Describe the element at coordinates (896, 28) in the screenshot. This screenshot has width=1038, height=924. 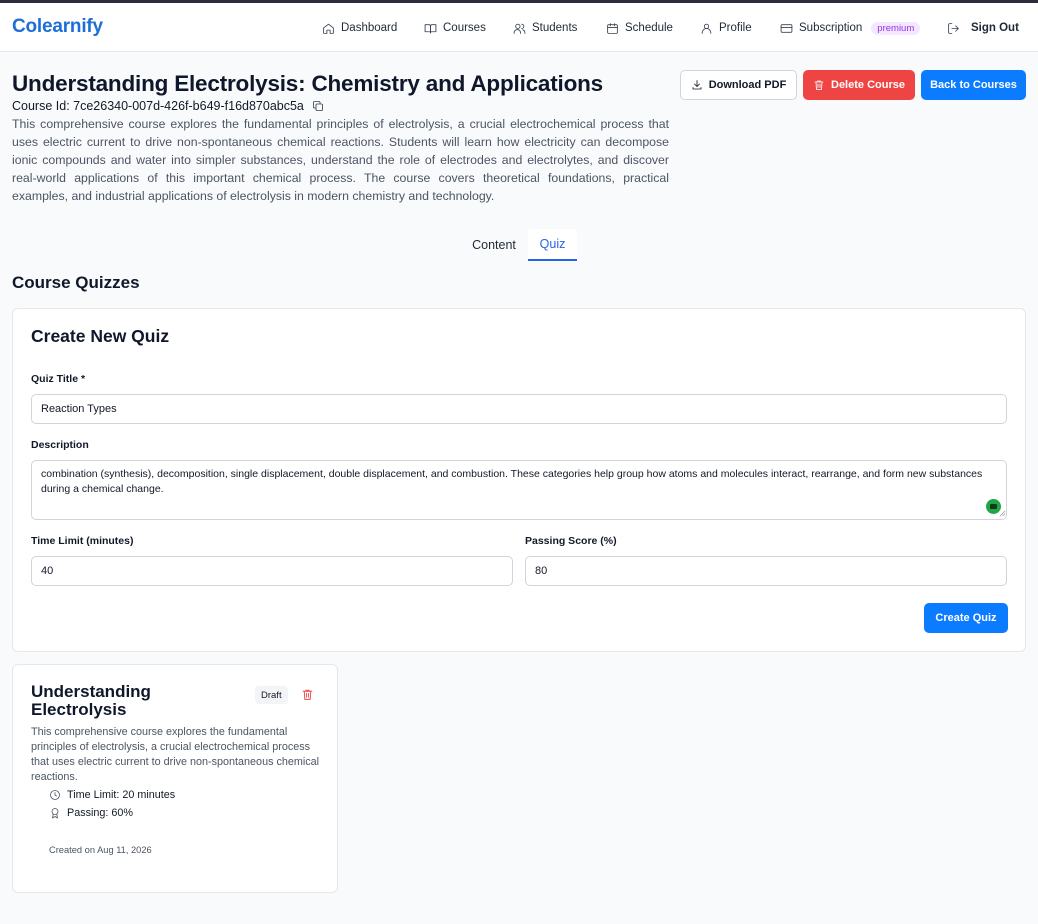
I see `premium-badge: premium` at that location.